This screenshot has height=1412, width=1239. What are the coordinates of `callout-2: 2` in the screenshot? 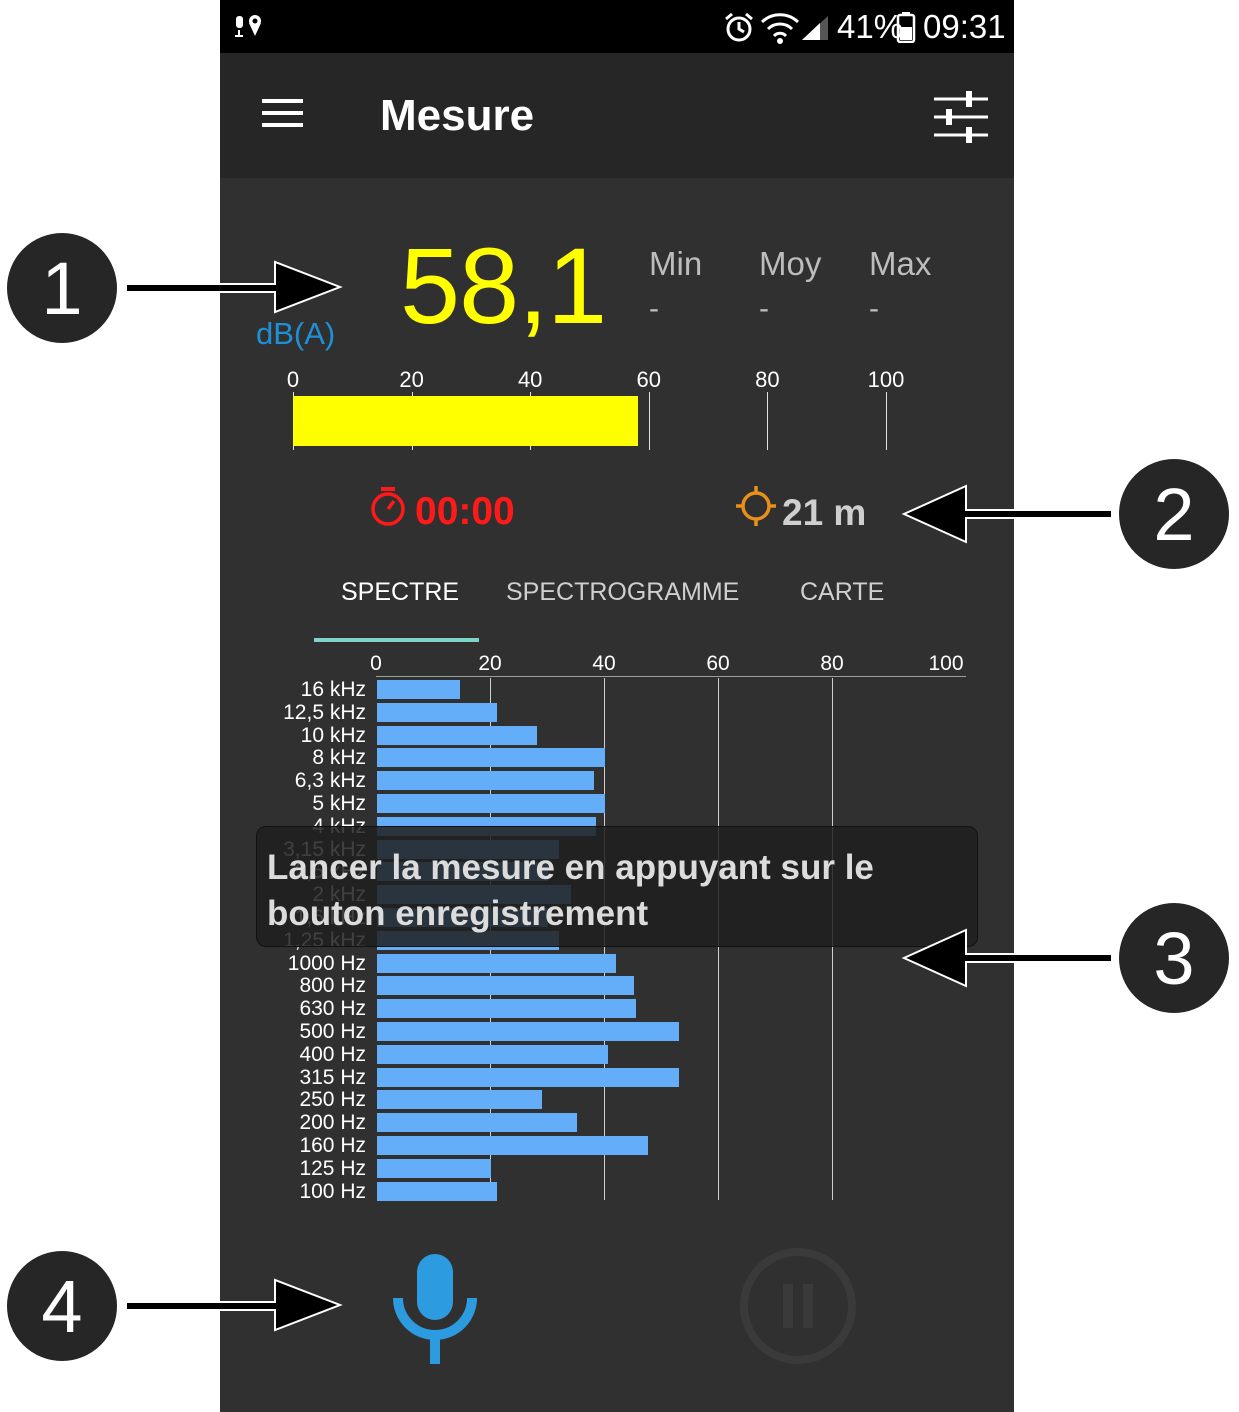 It's located at (1066, 514).